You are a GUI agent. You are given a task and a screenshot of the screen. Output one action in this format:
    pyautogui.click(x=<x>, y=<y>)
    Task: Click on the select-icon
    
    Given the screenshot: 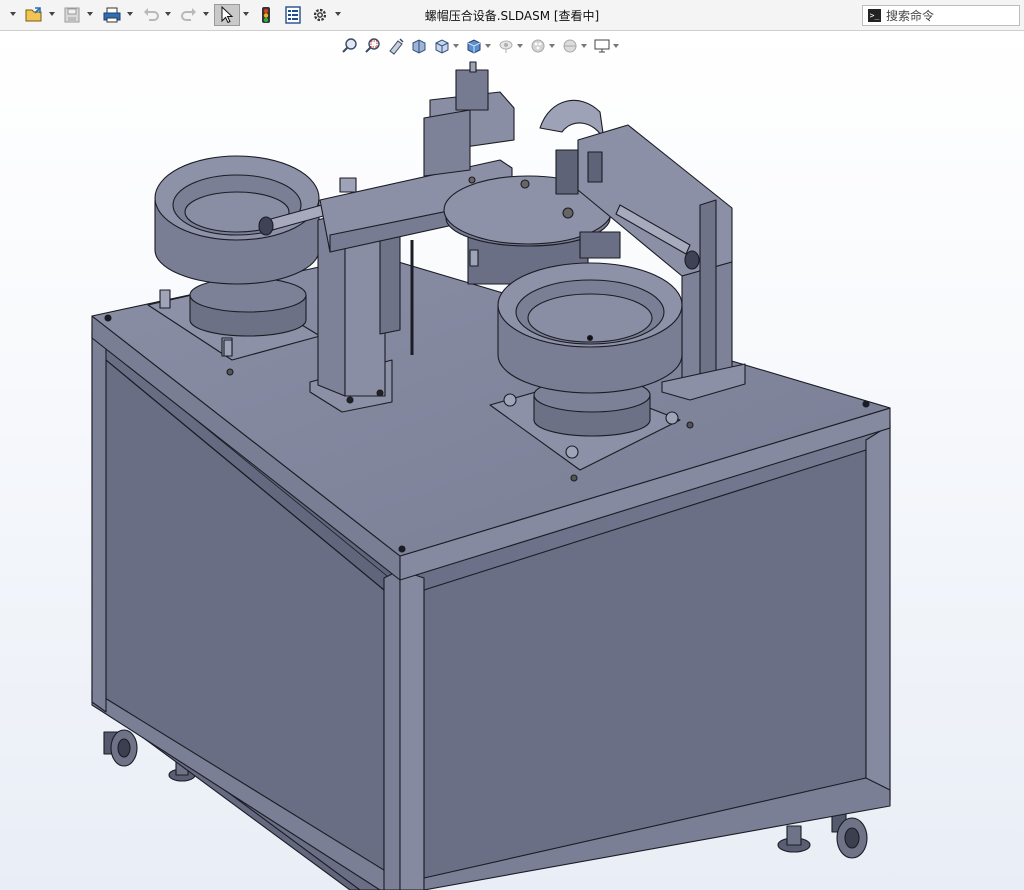 What is the action you would take?
    pyautogui.click(x=227, y=15)
    